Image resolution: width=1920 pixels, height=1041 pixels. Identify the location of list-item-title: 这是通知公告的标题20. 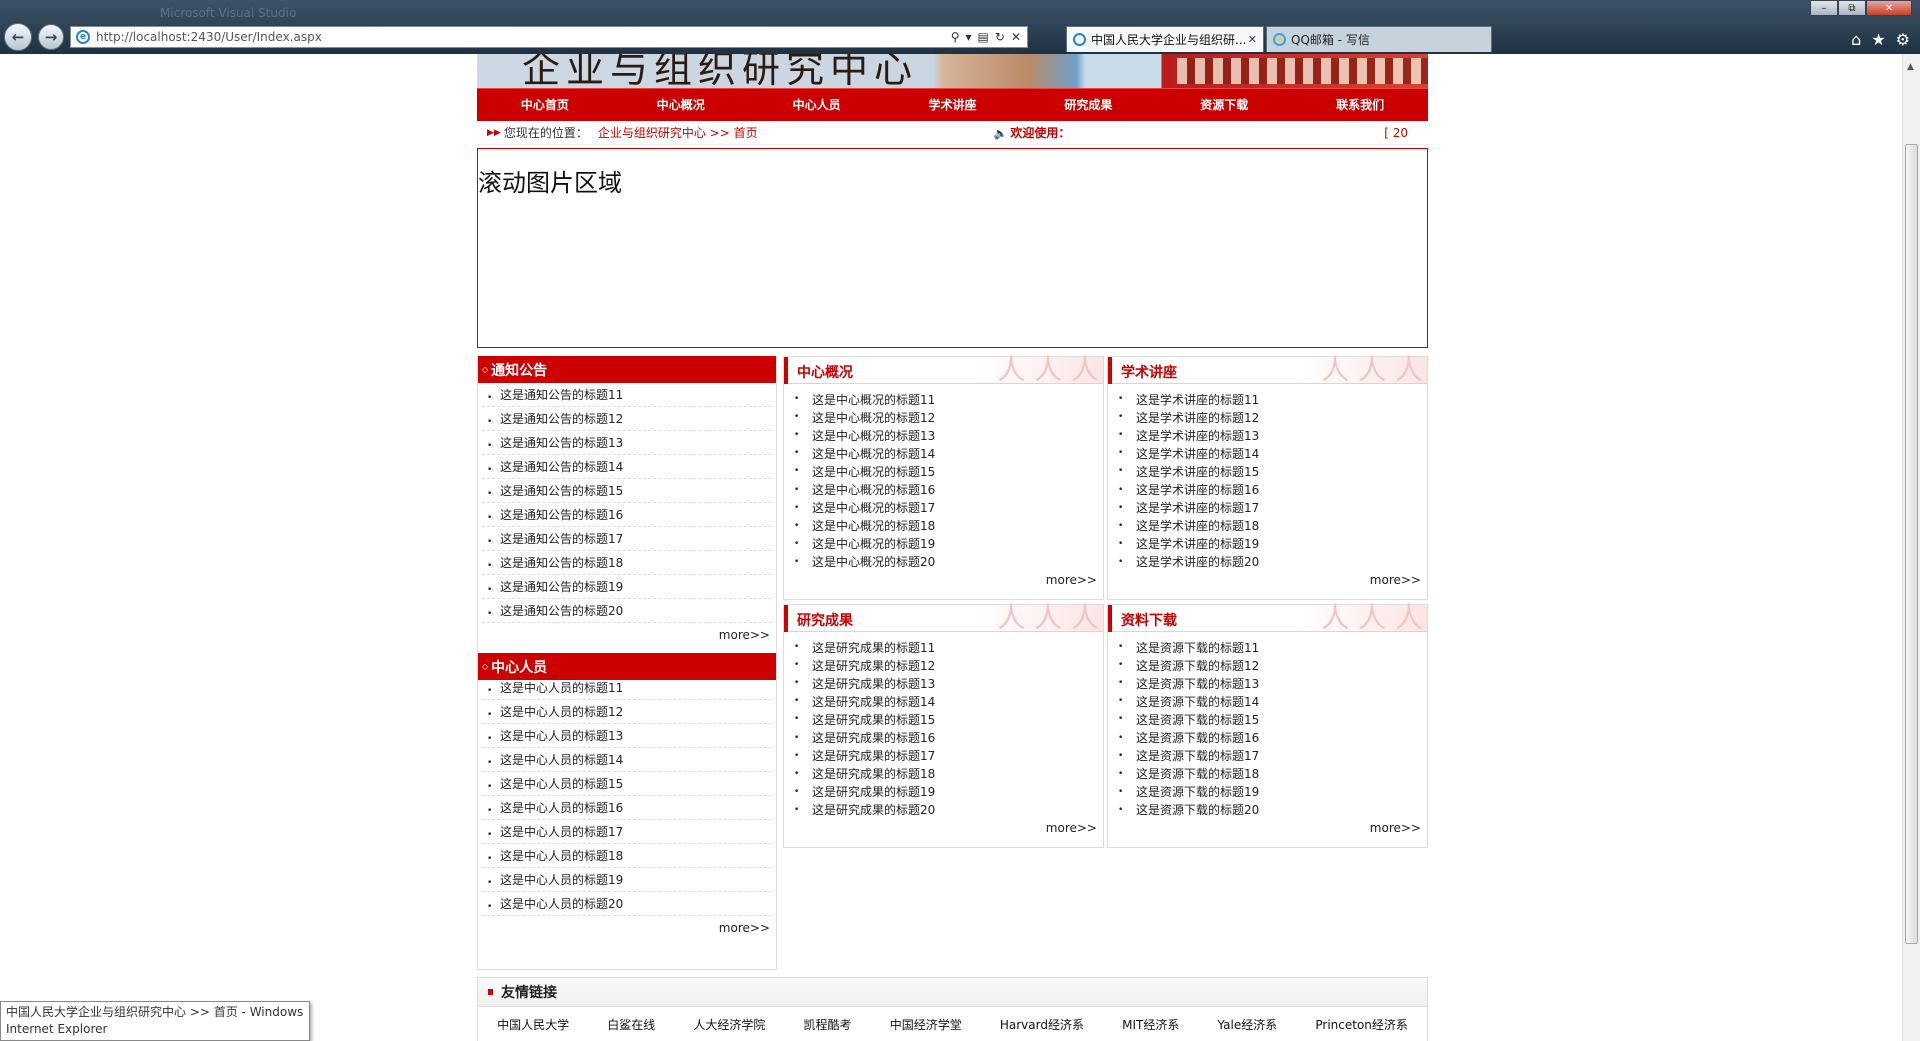
(561, 610).